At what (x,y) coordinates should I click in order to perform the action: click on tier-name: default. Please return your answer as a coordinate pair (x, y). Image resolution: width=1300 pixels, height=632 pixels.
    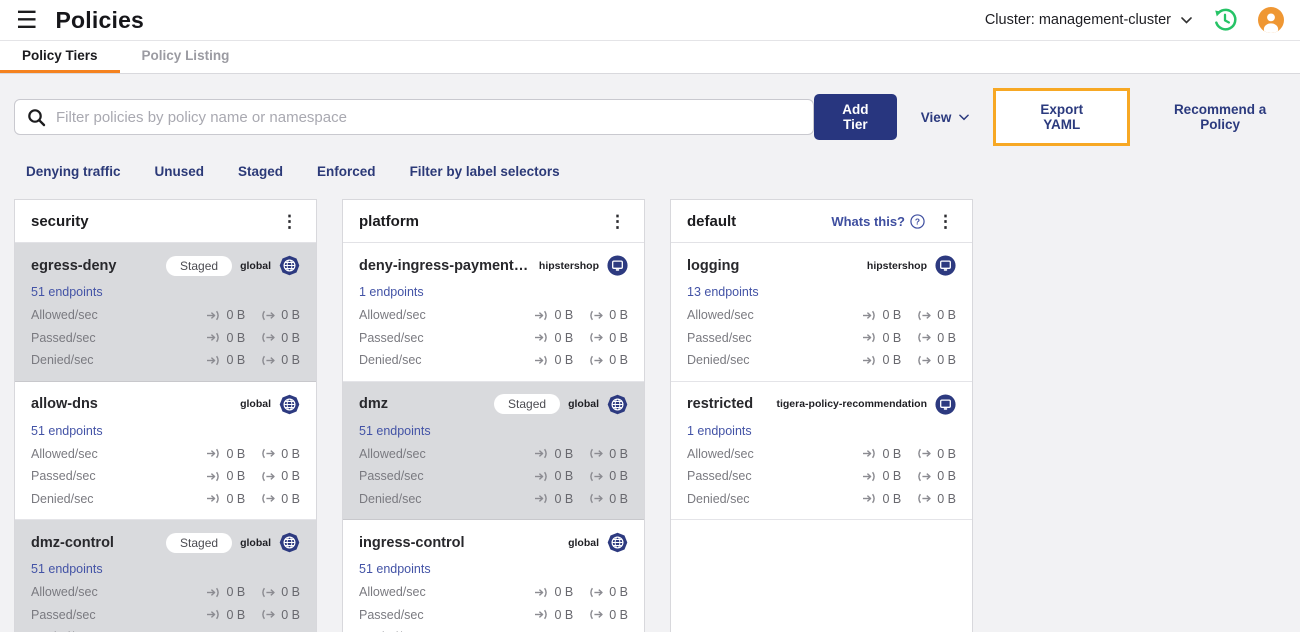
    Looking at the image, I should click on (712, 221).